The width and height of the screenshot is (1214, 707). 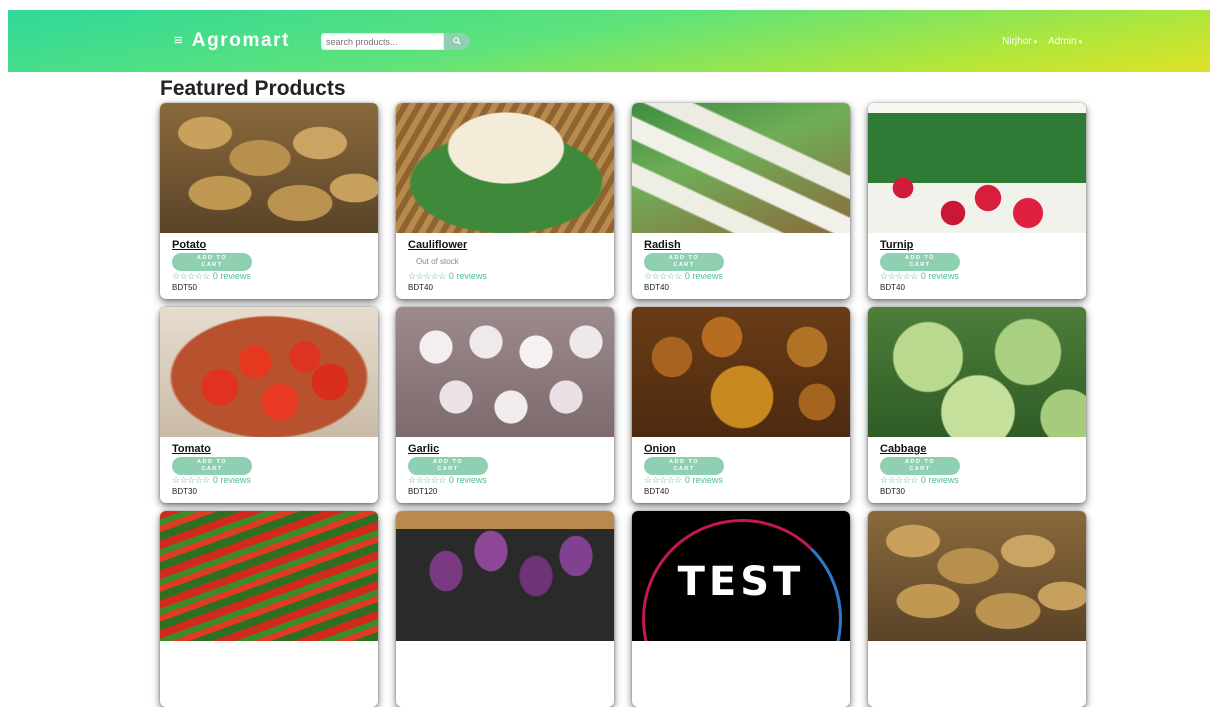 I want to click on search-button, so click(x=457, y=41).